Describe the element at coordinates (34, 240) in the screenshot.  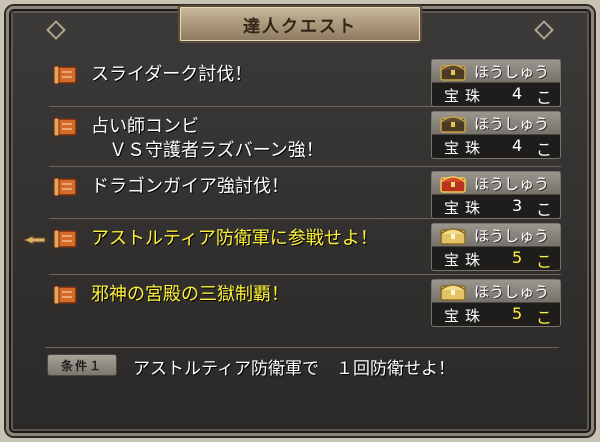
I see `selection-cursor-icon` at that location.